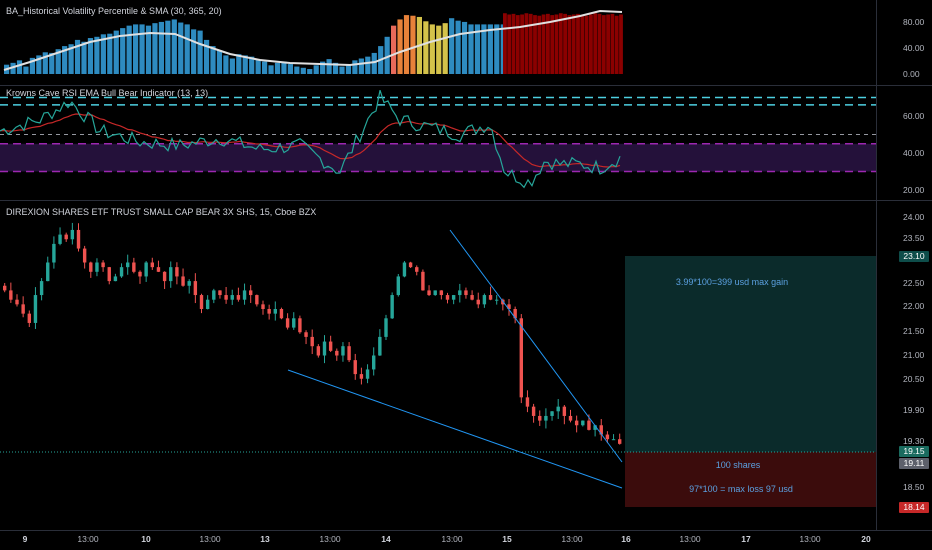 Image resolution: width=932 pixels, height=550 pixels. What do you see at coordinates (265, 539) in the screenshot?
I see `time-label: 13` at bounding box center [265, 539].